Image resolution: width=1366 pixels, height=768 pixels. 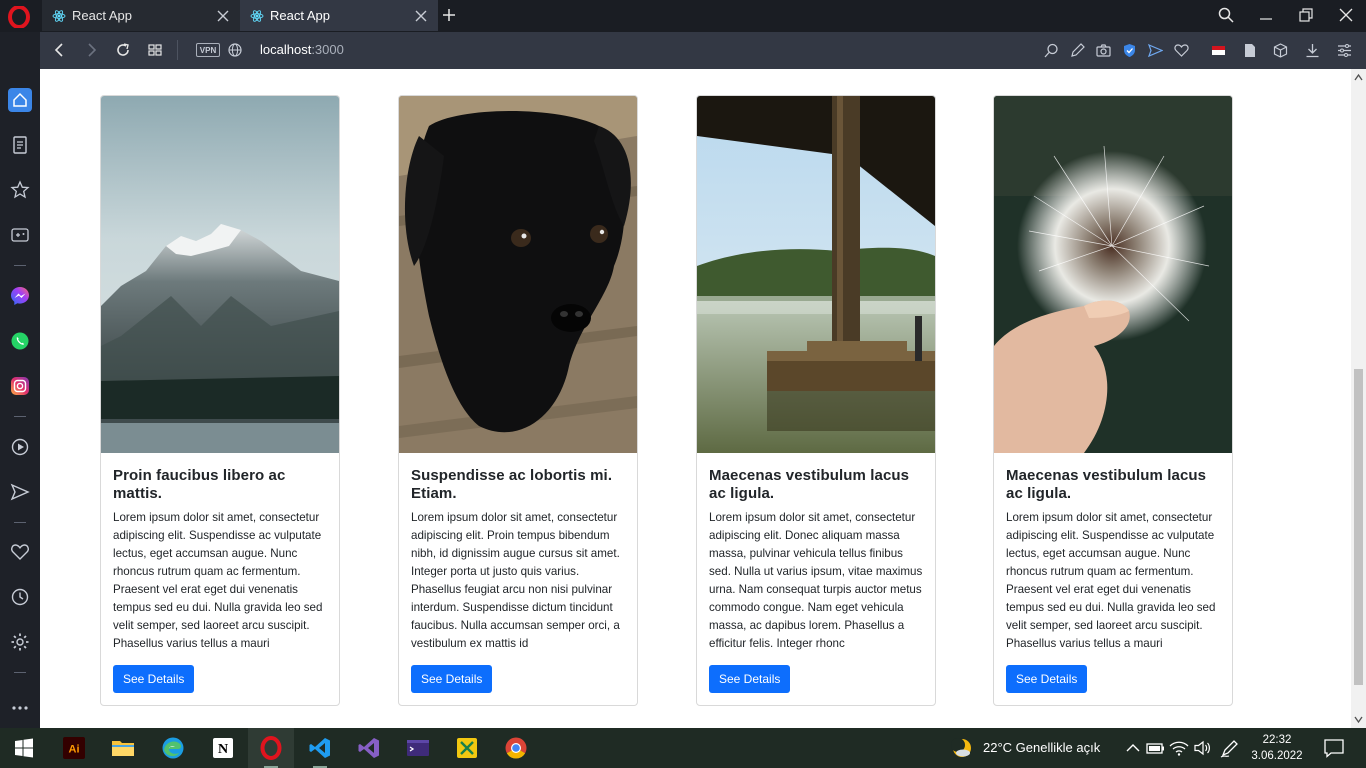 What do you see at coordinates (20, 100) in the screenshot?
I see `home-icon` at bounding box center [20, 100].